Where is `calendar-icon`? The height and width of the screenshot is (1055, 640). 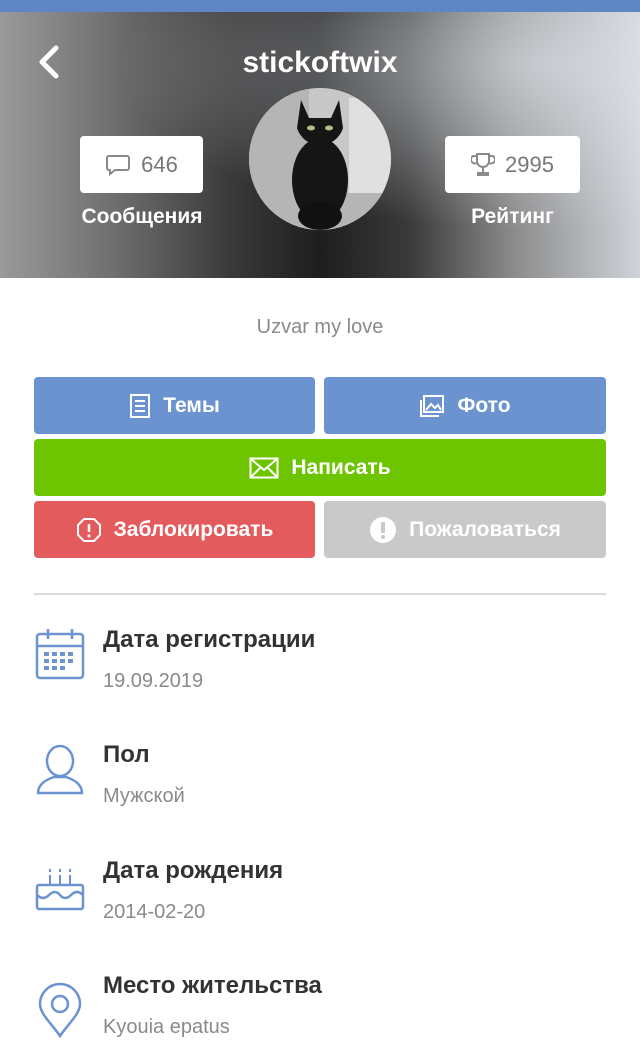
calendar-icon is located at coordinates (60, 654).